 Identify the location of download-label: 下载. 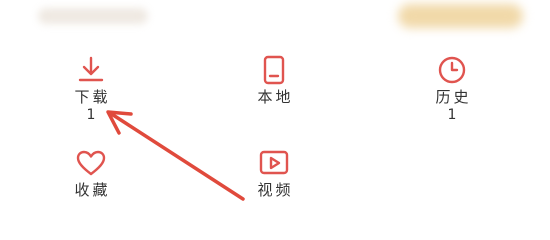
(92, 97).